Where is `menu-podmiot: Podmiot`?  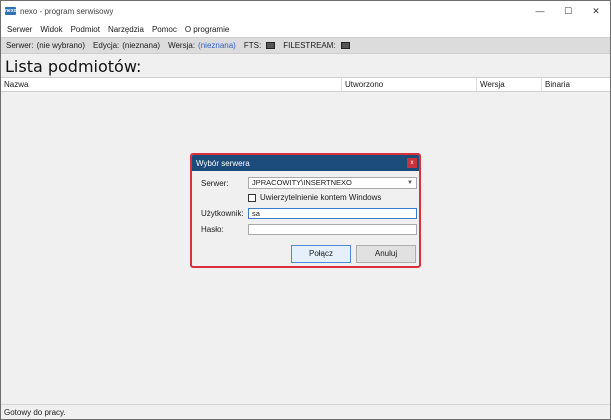
menu-podmiot: Podmiot is located at coordinates (85, 29).